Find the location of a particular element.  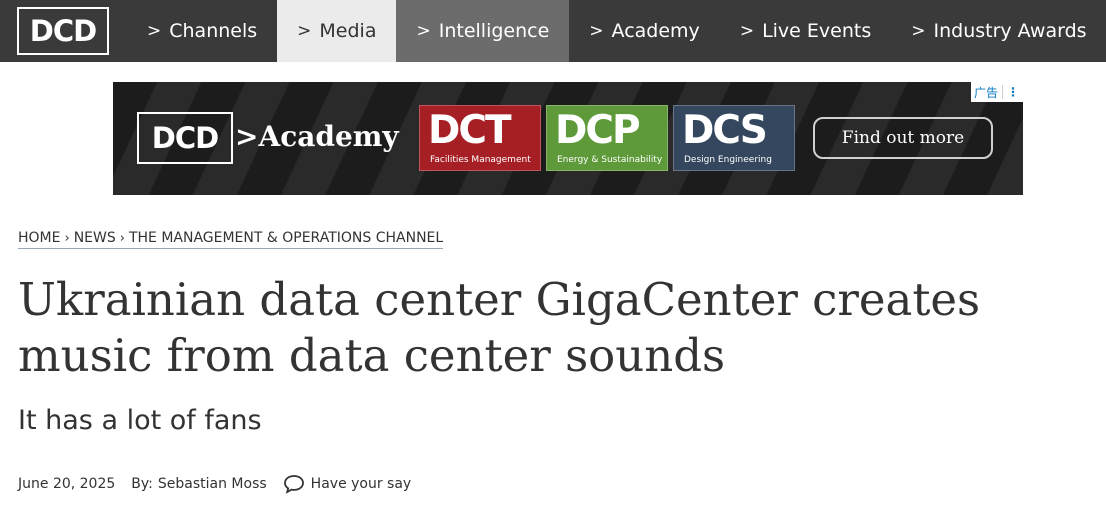

nav-item-channels: > Channels is located at coordinates (193, 31).